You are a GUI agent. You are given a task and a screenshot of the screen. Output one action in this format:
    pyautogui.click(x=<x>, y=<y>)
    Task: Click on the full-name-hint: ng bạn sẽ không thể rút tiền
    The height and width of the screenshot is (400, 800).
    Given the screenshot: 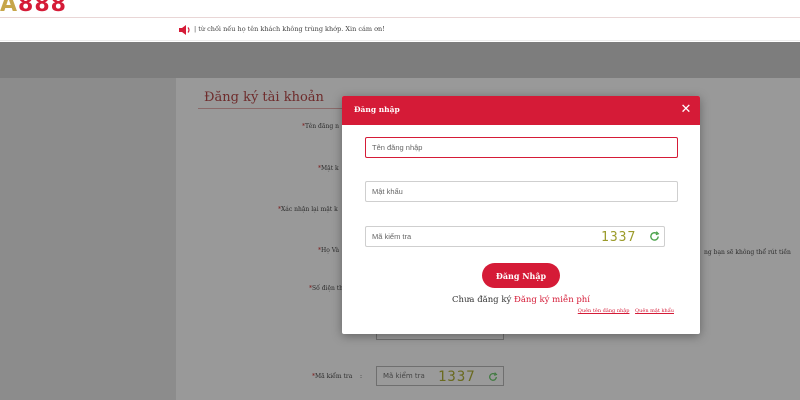 What is the action you would take?
    pyautogui.click(x=747, y=252)
    